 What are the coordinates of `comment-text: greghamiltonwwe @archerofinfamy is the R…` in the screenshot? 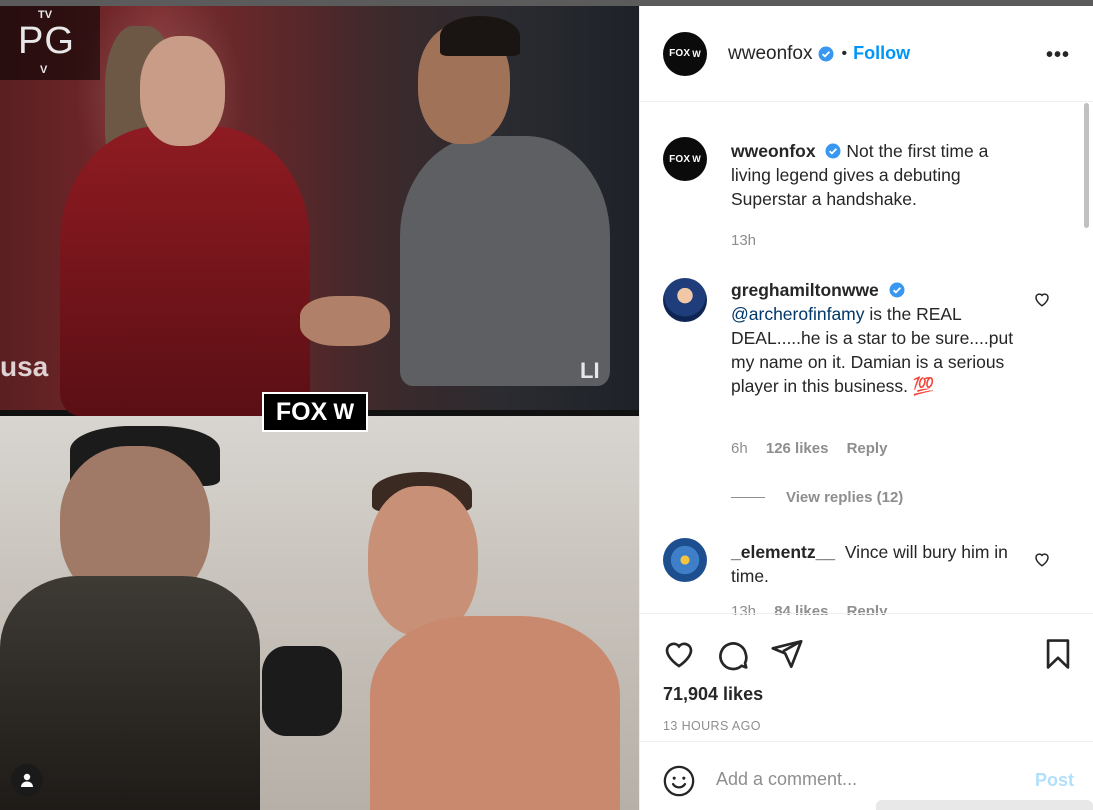 It's located at (876, 338).